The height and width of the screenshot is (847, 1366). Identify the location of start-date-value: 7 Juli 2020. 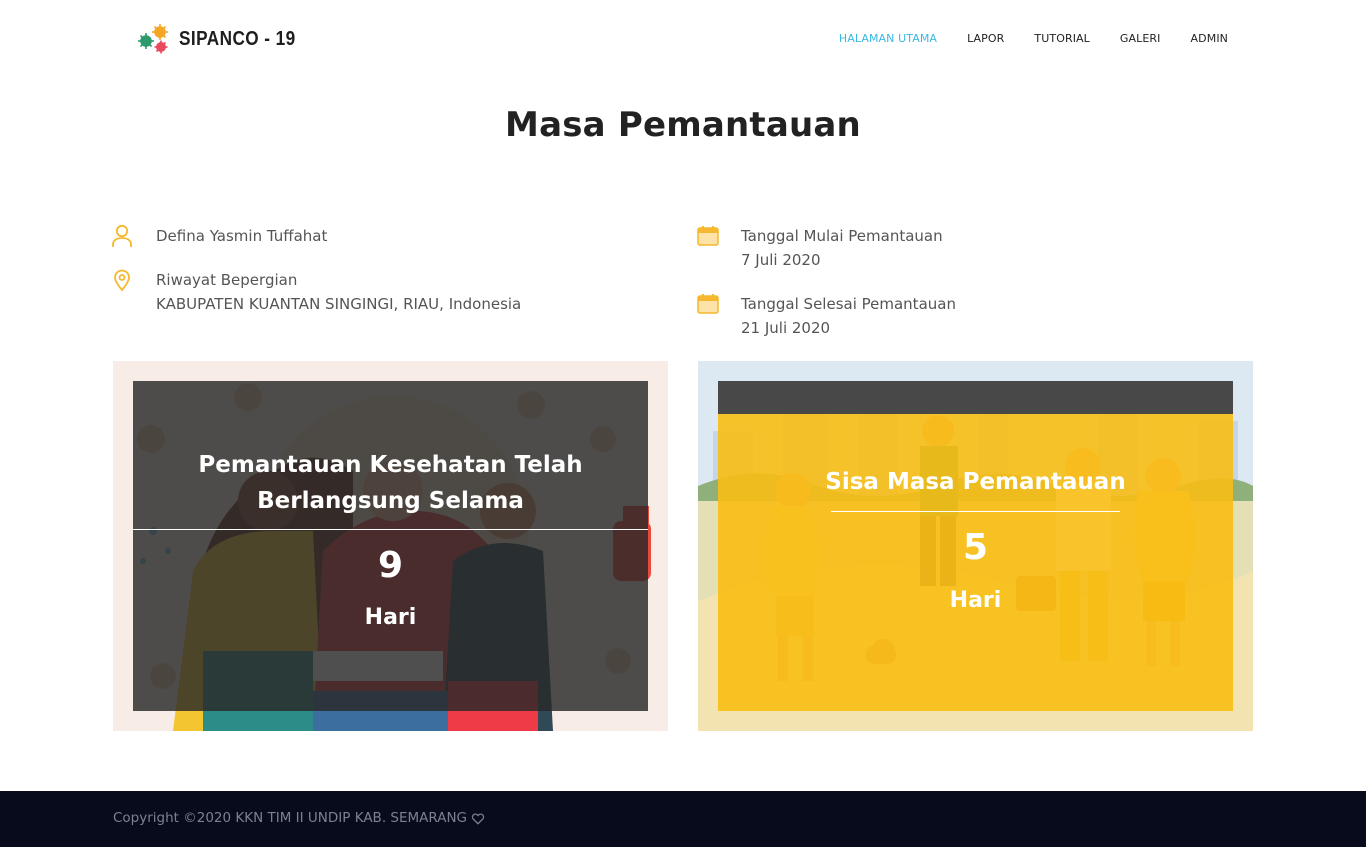
(781, 260).